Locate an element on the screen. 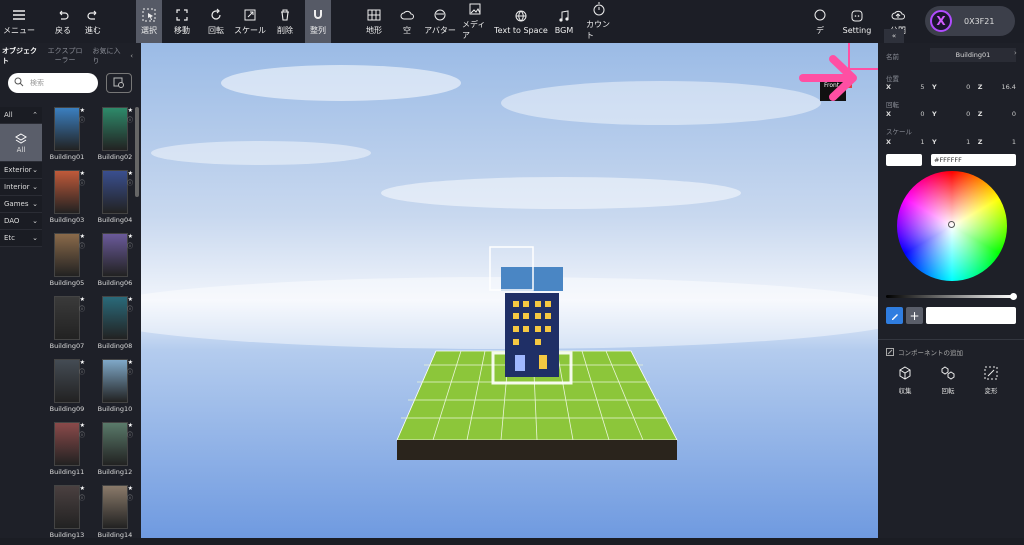  object-item: ★ ⓘ Building13 is located at coordinates (67, 515).